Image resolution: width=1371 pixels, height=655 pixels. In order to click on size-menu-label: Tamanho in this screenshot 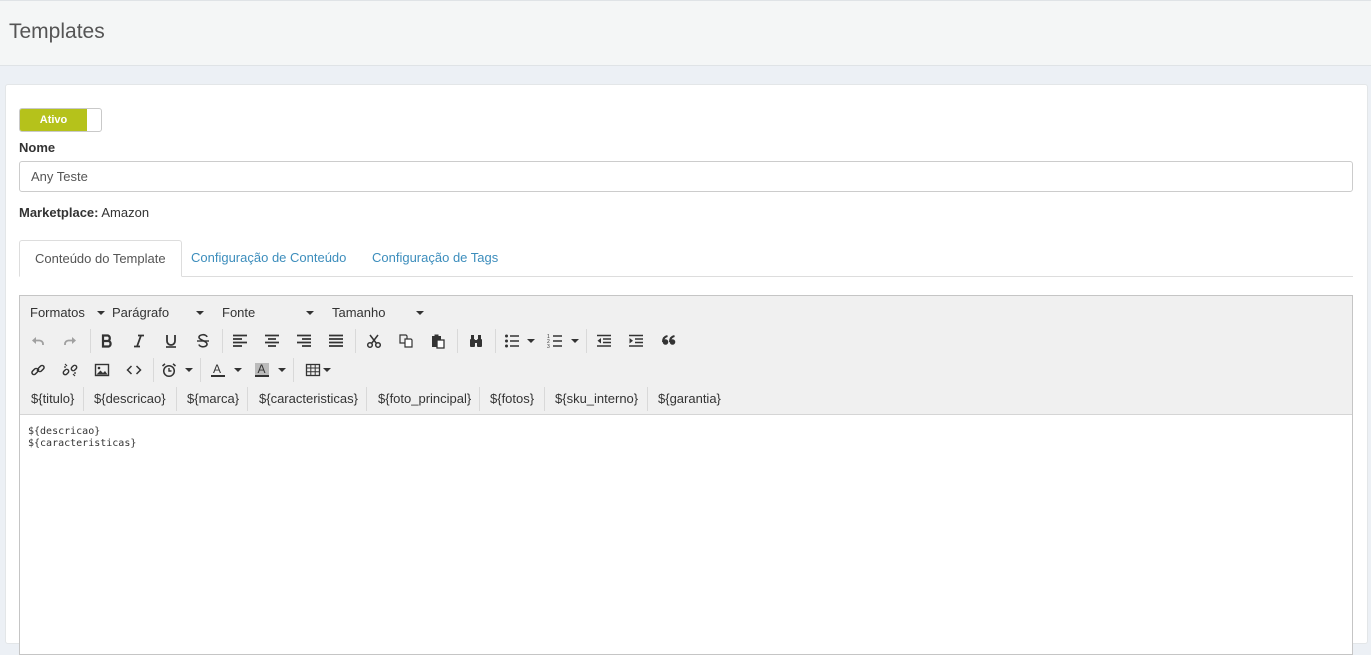, I will do `click(359, 312)`.